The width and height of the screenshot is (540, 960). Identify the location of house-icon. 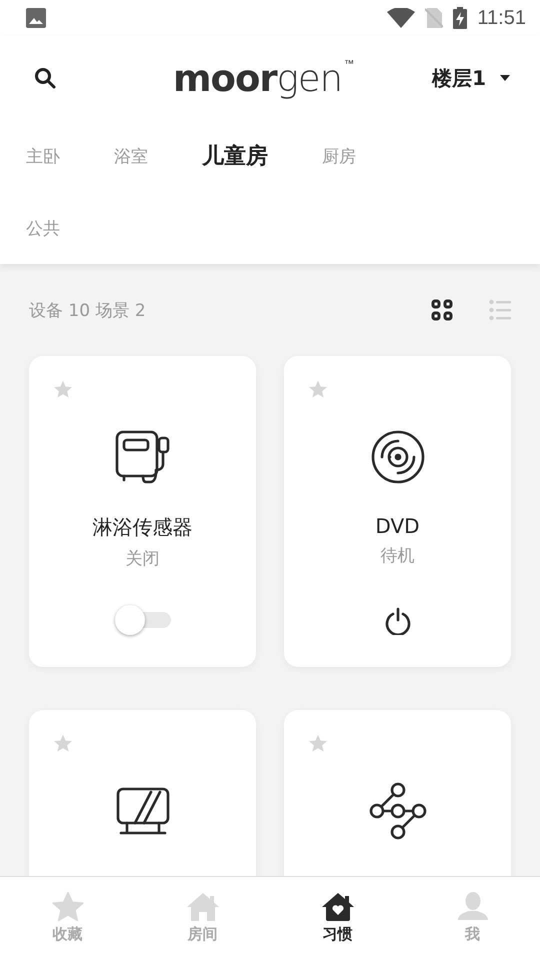
(203, 907).